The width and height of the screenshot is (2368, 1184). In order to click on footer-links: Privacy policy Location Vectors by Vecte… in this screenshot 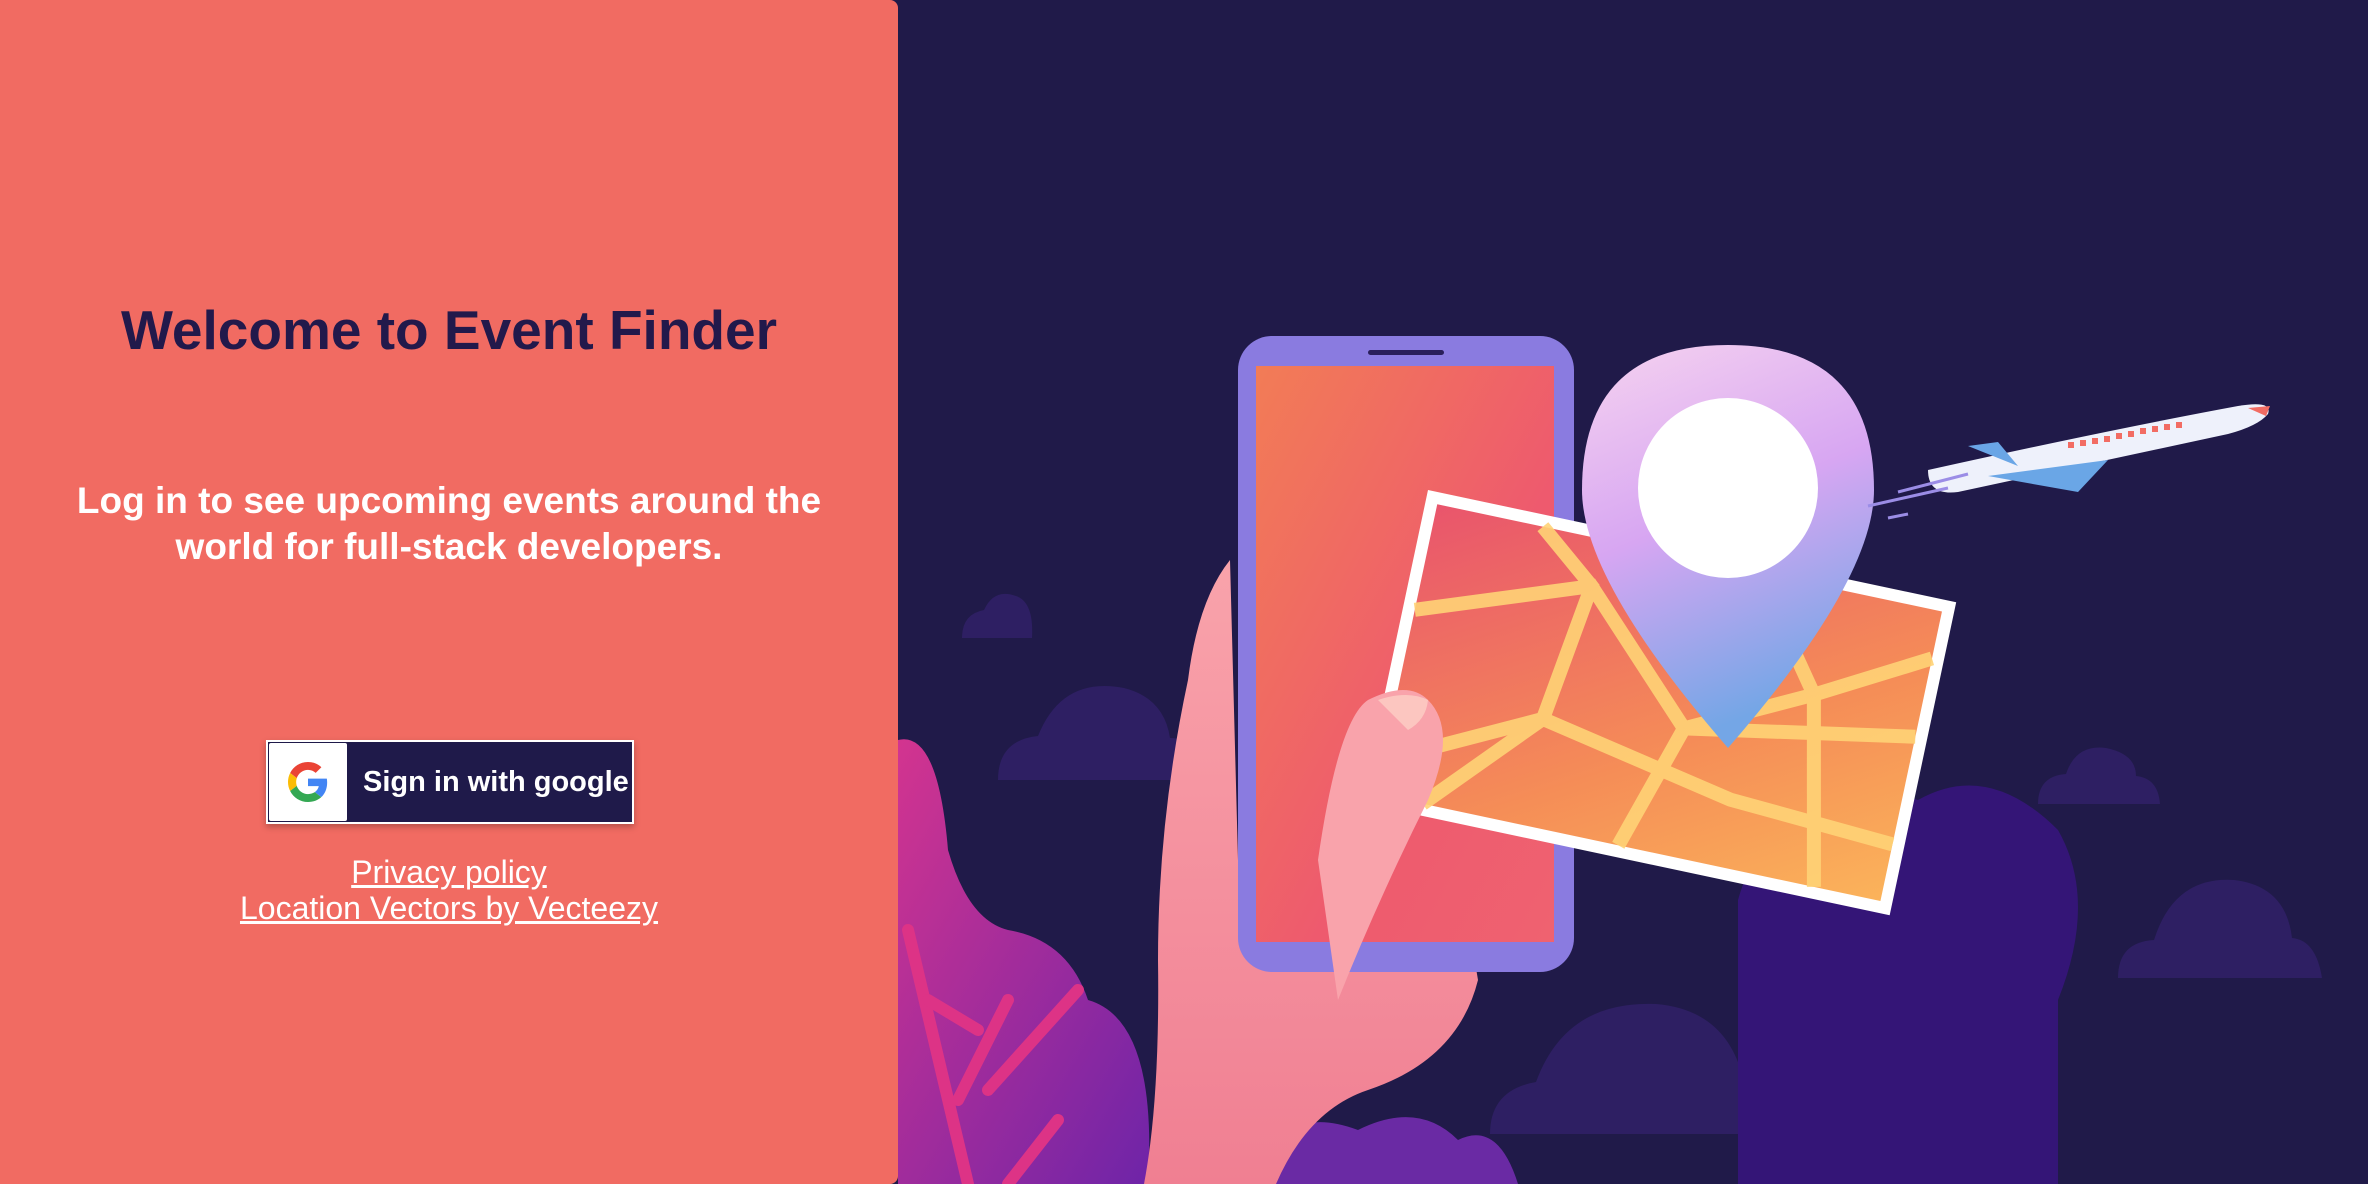, I will do `click(449, 890)`.